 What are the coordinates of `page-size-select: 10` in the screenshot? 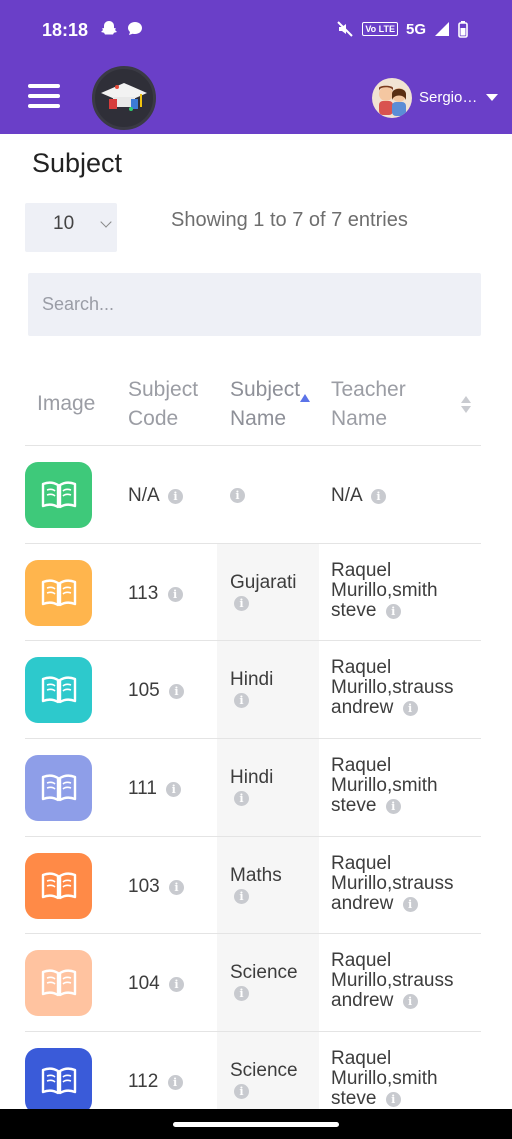 It's located at (71, 227).